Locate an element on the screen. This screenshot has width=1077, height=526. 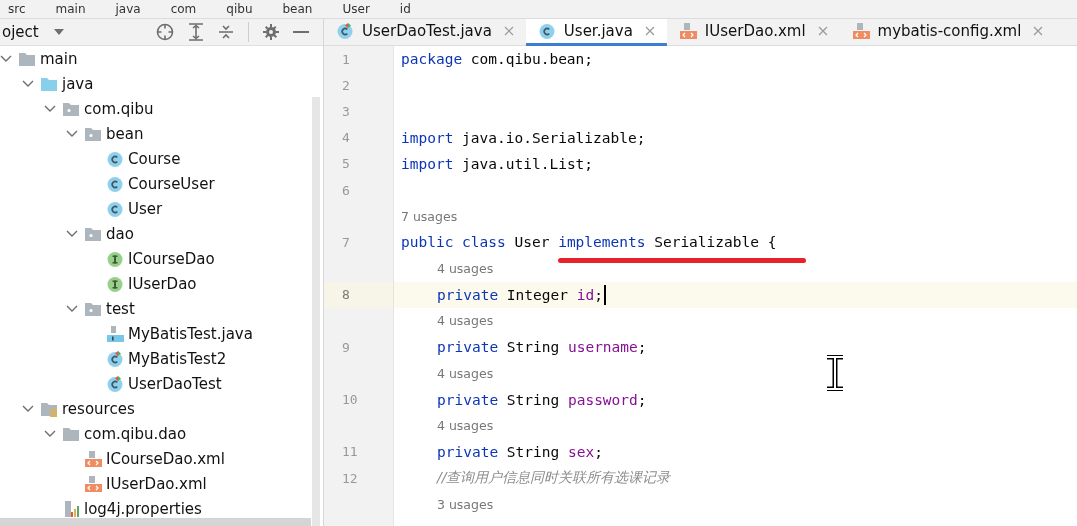
text-caret is located at coordinates (604, 294).